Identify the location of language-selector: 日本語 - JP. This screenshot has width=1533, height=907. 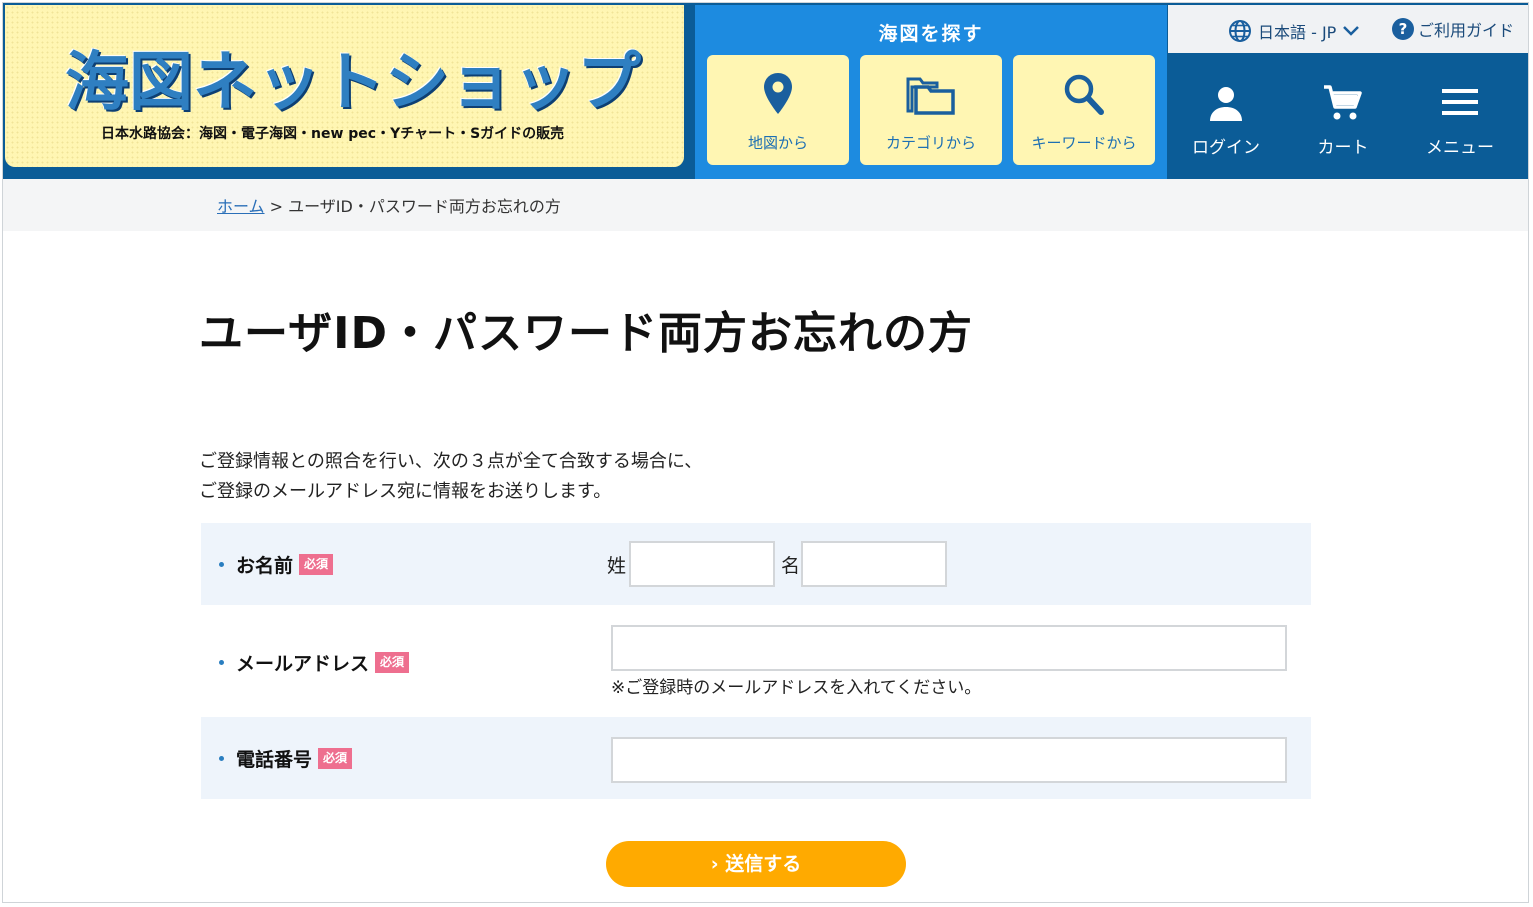
(1294, 31).